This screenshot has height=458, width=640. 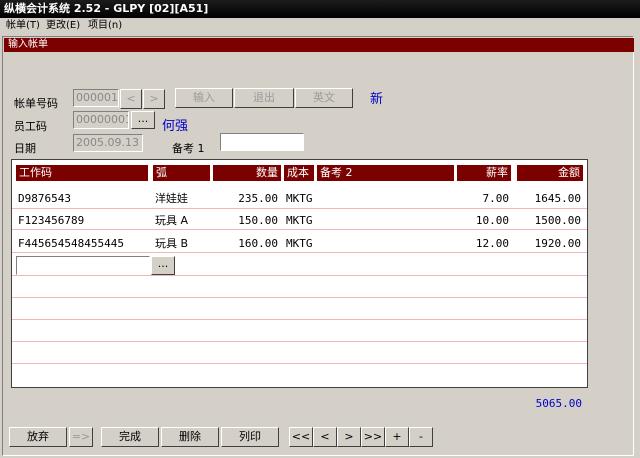 What do you see at coordinates (63, 25) in the screenshot?
I see `menu-edit: 更改(E)` at bounding box center [63, 25].